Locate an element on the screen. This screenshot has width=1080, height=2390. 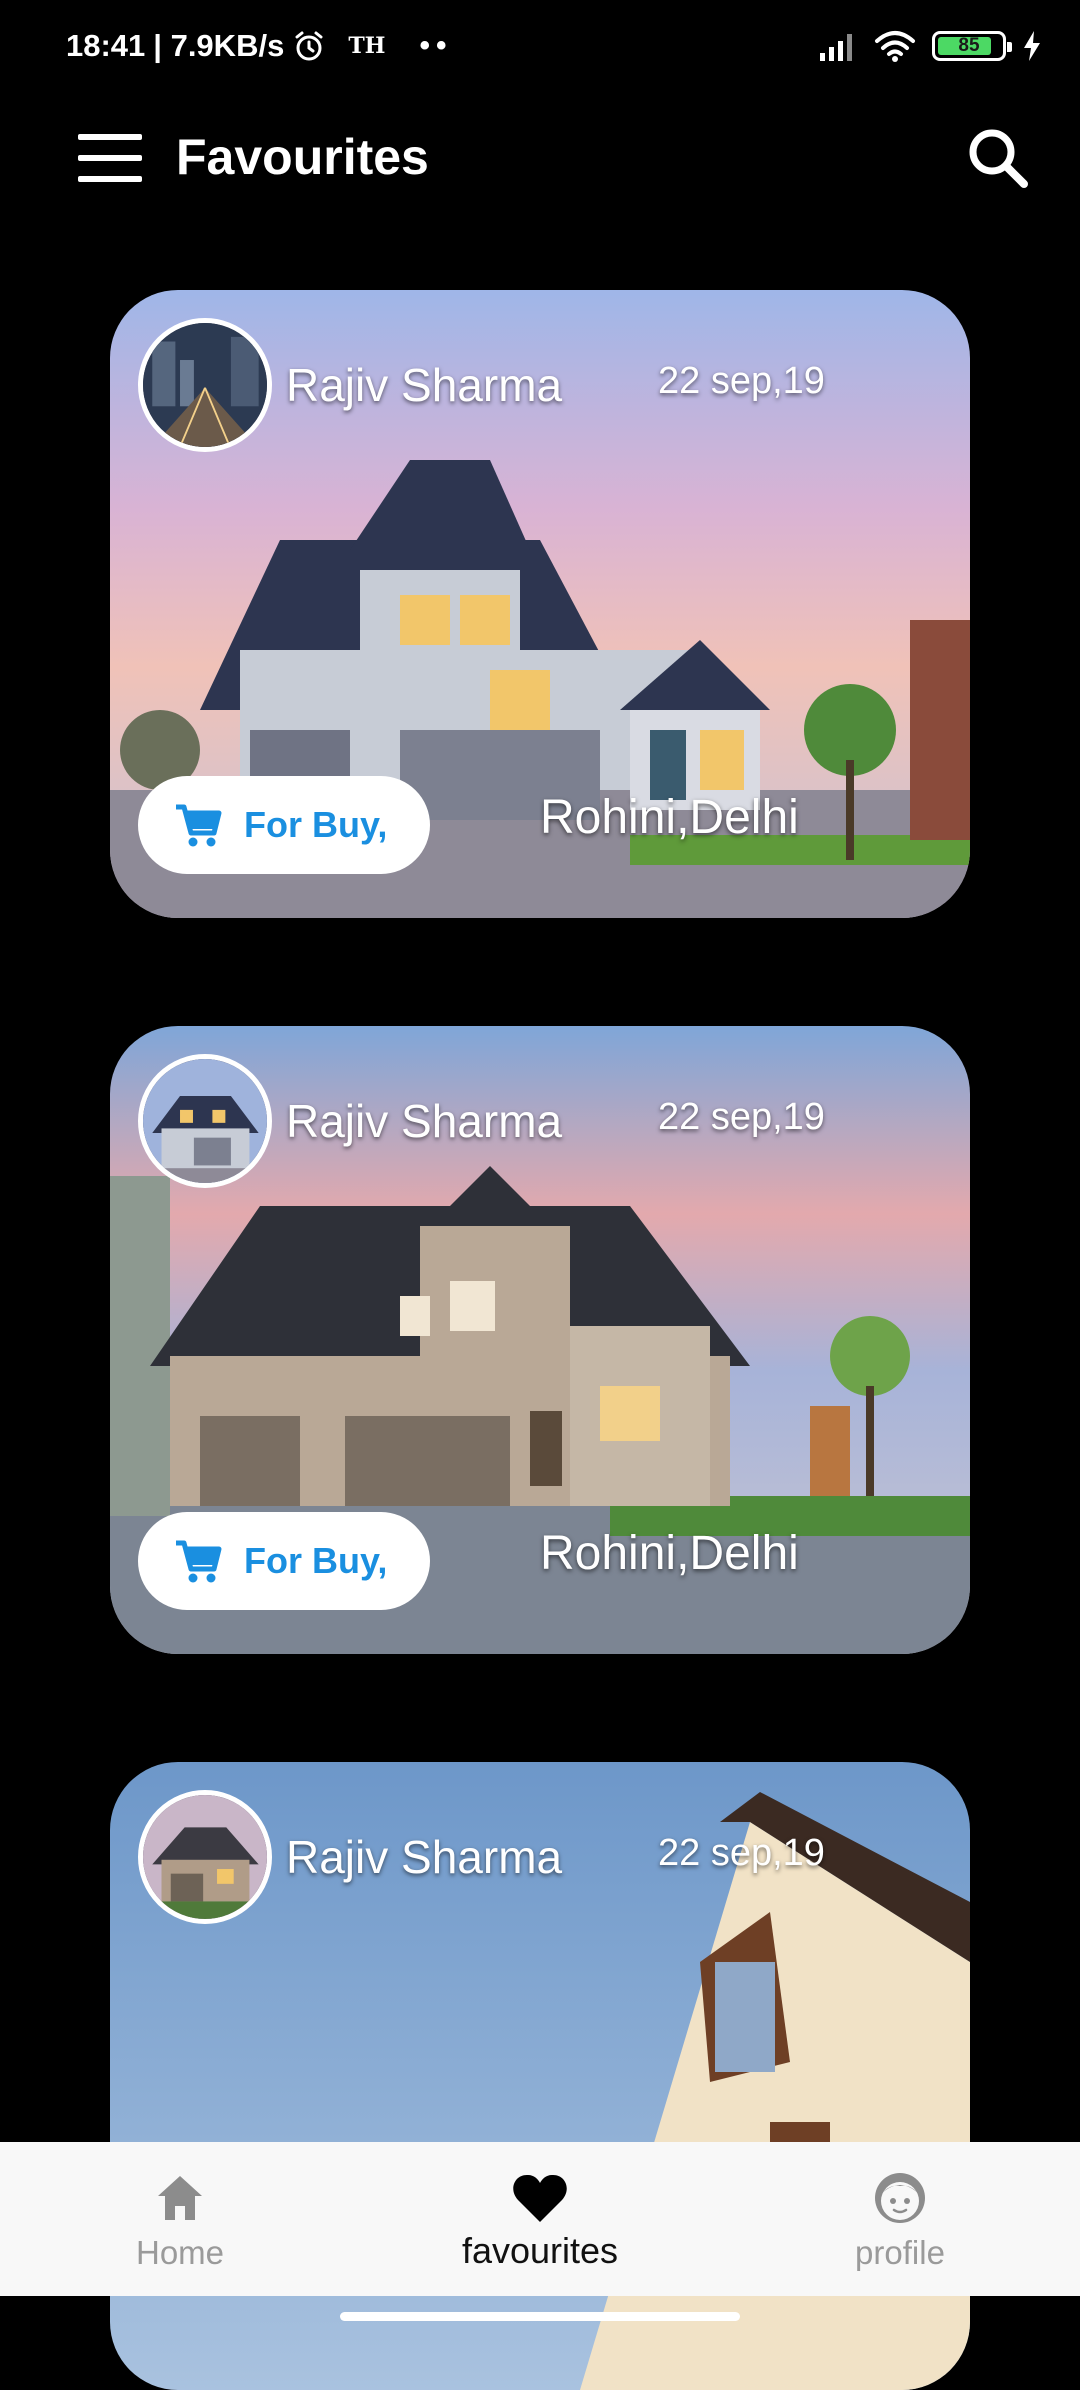
nav-label-favourites: favourites is located at coordinates (540, 2250).